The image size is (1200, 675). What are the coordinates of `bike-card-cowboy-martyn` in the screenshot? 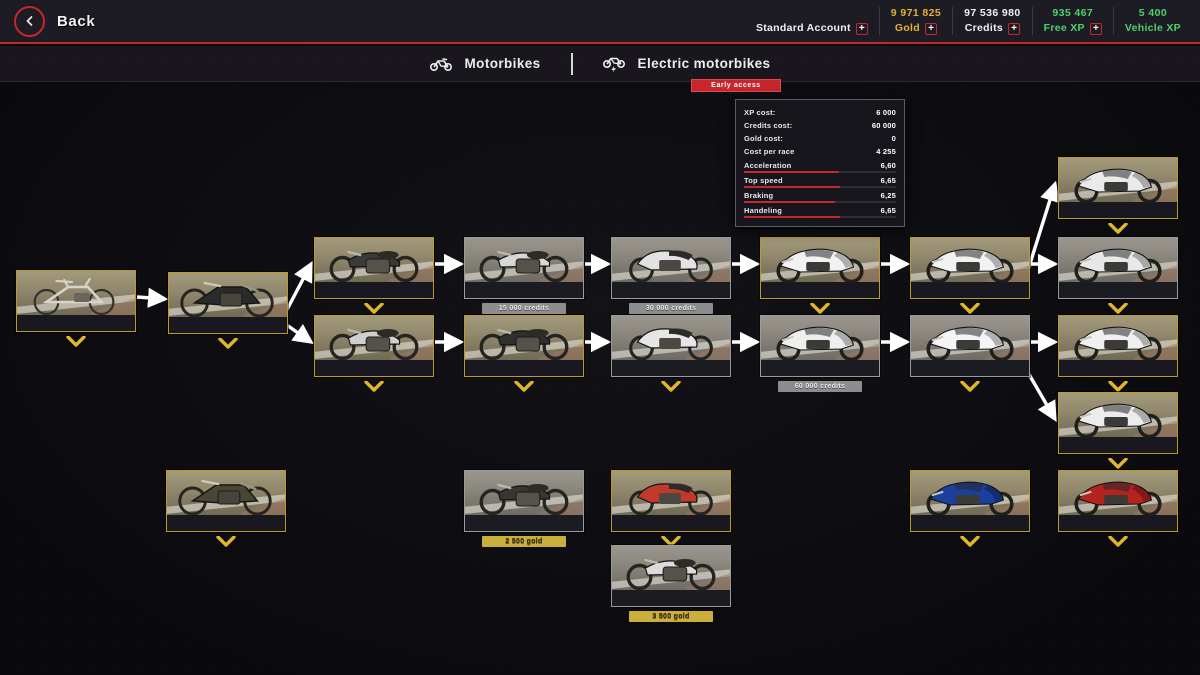 It's located at (76, 301).